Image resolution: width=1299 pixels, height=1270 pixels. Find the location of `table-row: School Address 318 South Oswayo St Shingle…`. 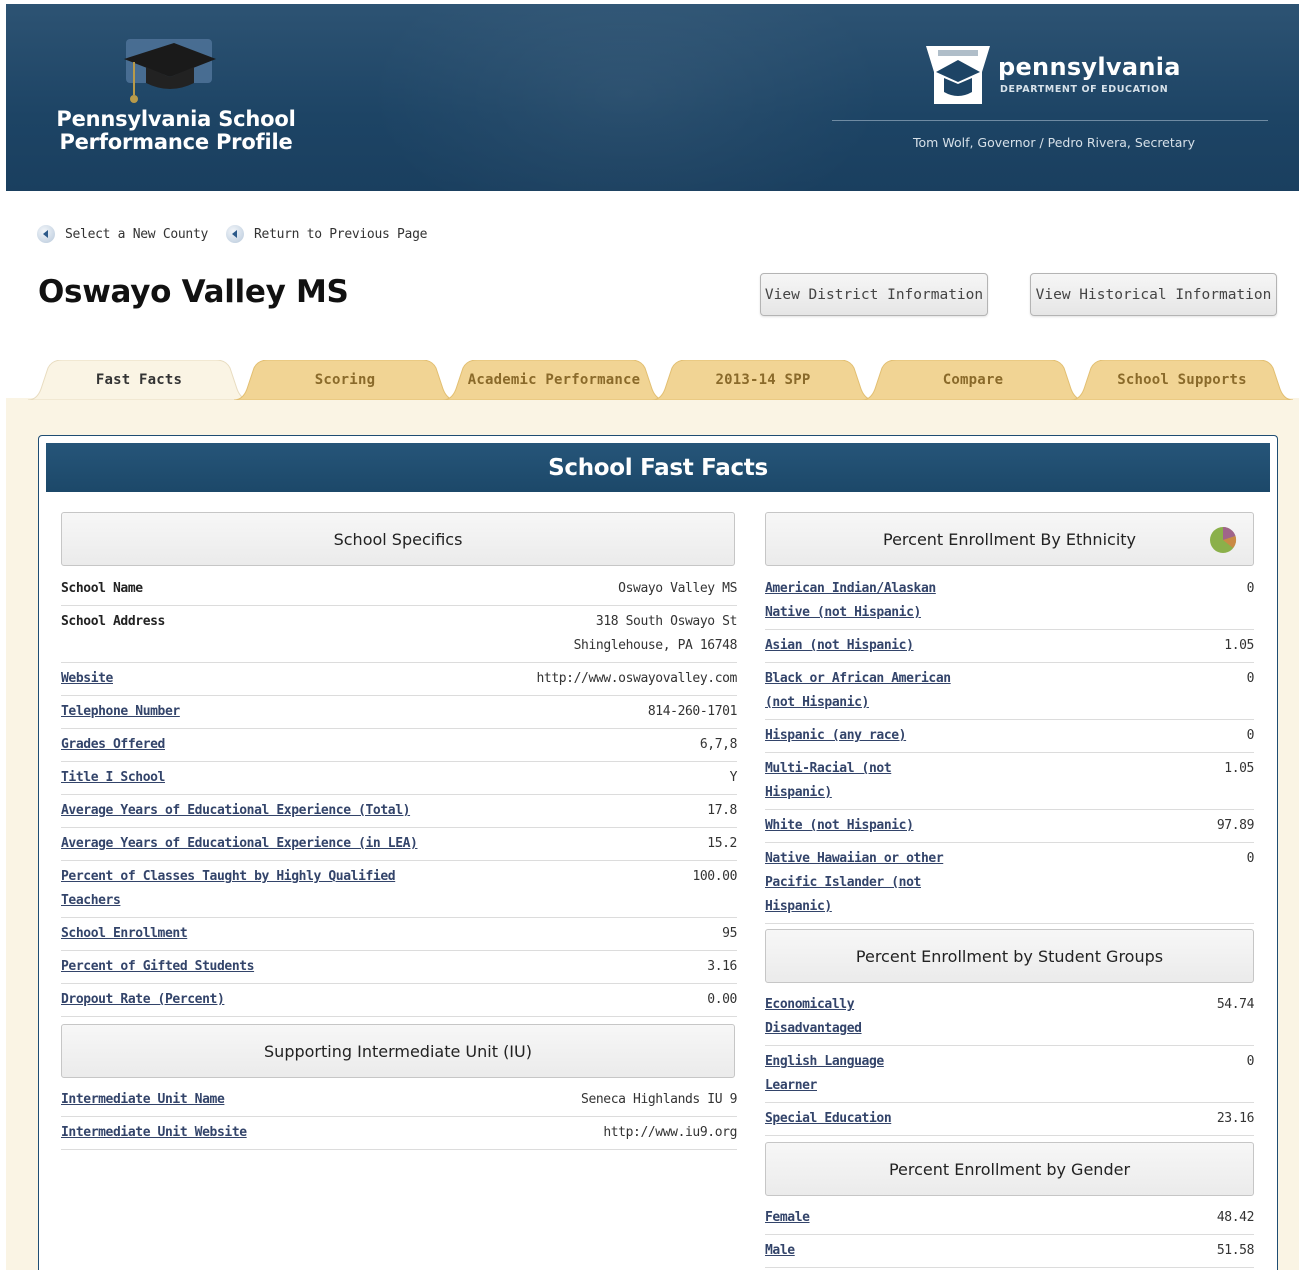

table-row: School Address 318 South Oswayo St Shingle… is located at coordinates (399, 634).